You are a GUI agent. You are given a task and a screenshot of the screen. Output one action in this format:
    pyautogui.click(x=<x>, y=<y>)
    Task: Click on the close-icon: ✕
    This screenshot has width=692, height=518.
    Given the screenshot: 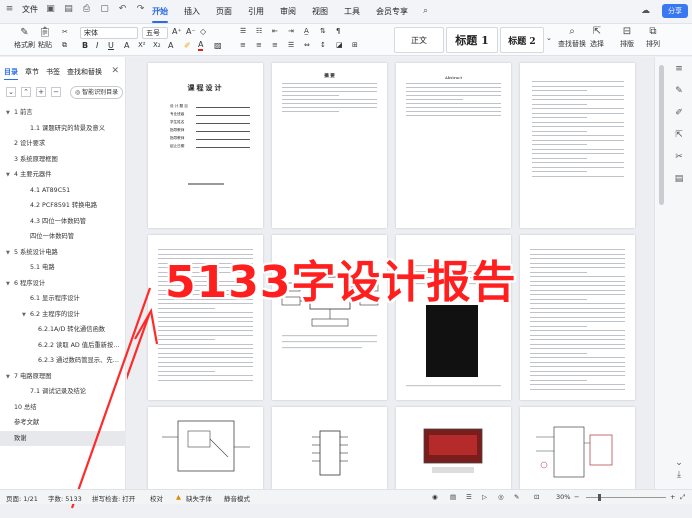 What is the action you would take?
    pyautogui.click(x=115, y=71)
    